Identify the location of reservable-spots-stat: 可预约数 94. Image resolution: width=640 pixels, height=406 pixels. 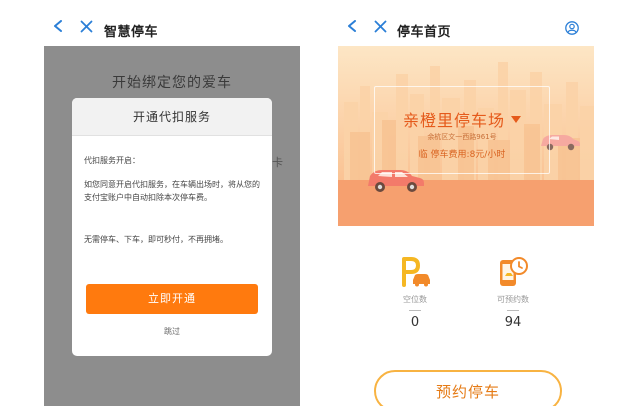
(513, 293).